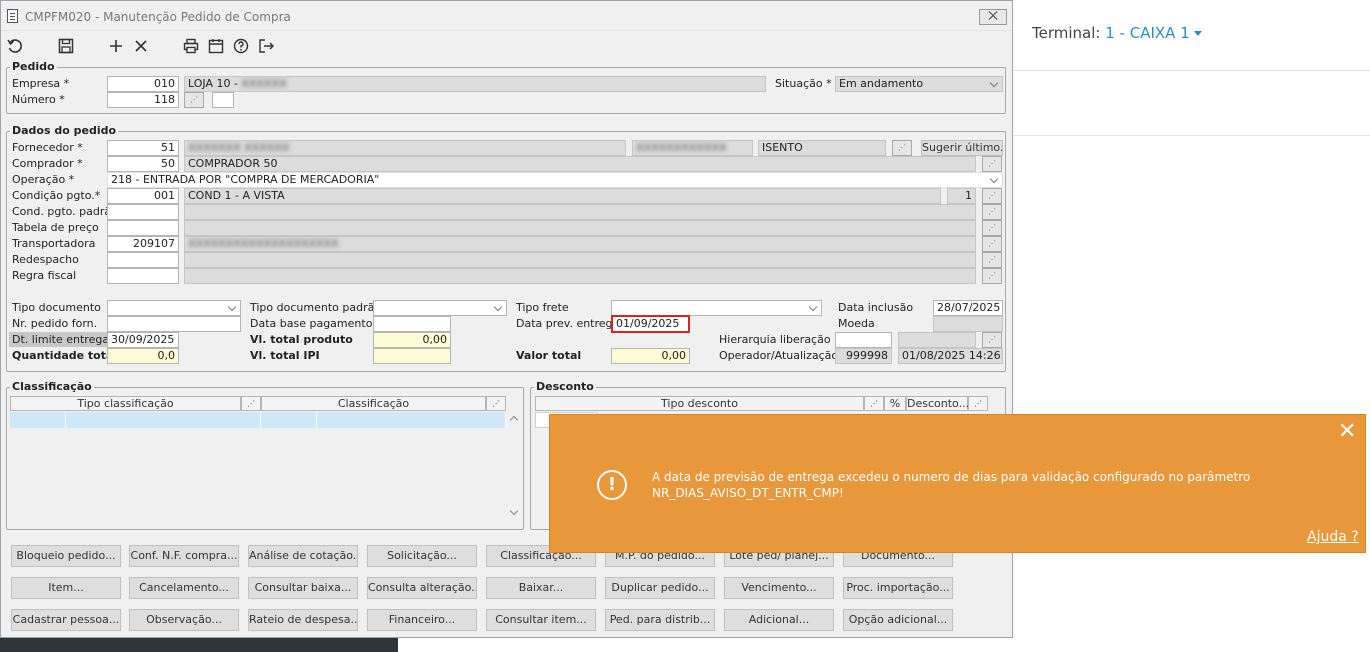  I want to click on toast-help-link: Ajuda ?, so click(1333, 537).